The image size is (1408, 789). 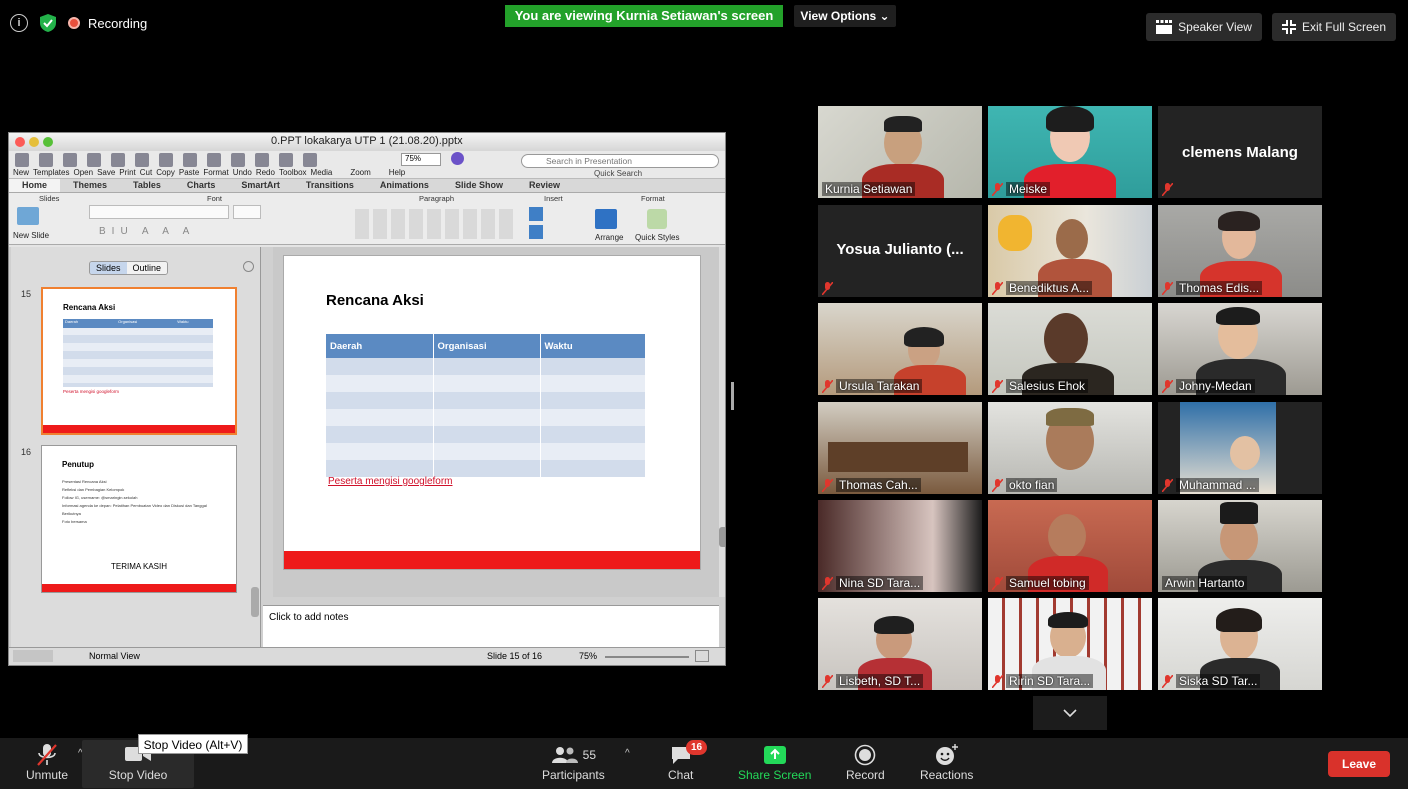 I want to click on templates-icon, so click(x=46, y=160).